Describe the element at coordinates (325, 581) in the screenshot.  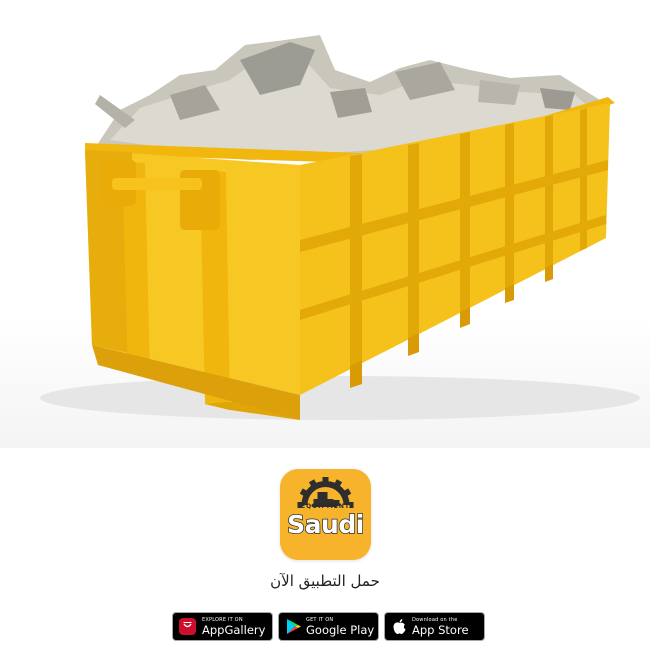
I see `download-app-heading: حمل التطبيق الآن` at that location.